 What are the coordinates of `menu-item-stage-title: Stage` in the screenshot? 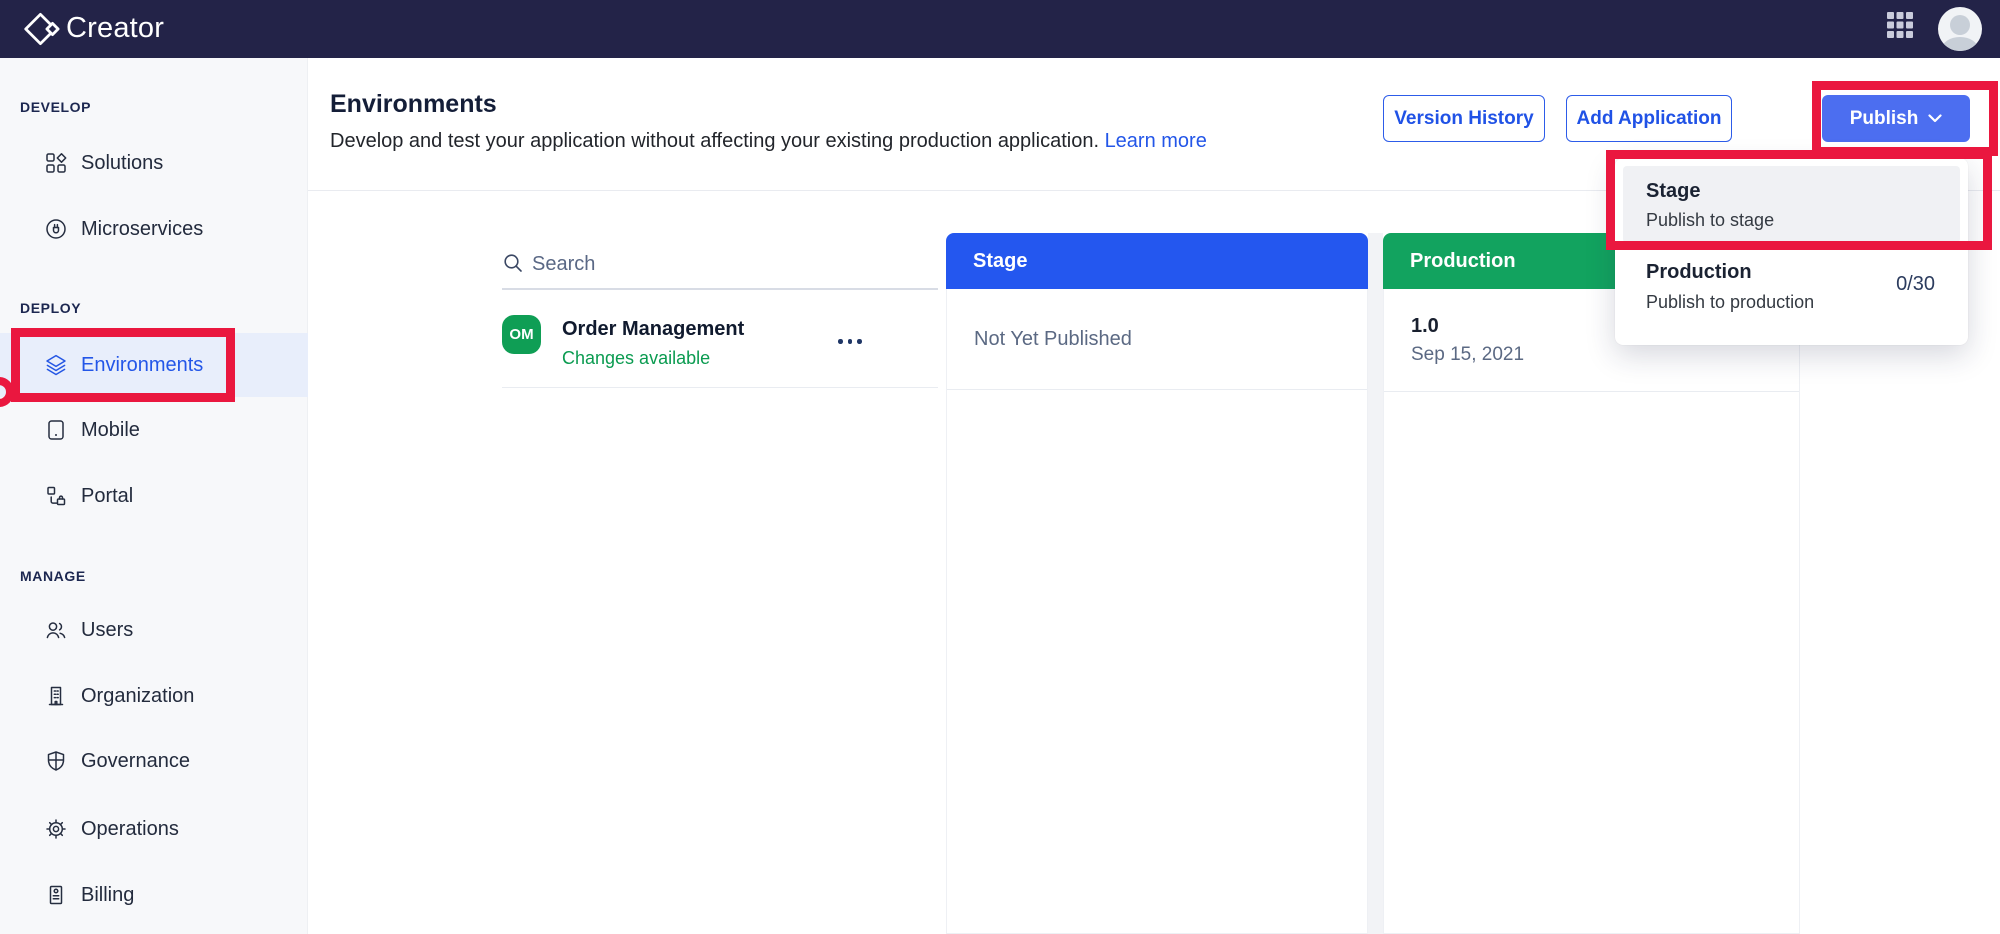 It's located at (1673, 191).